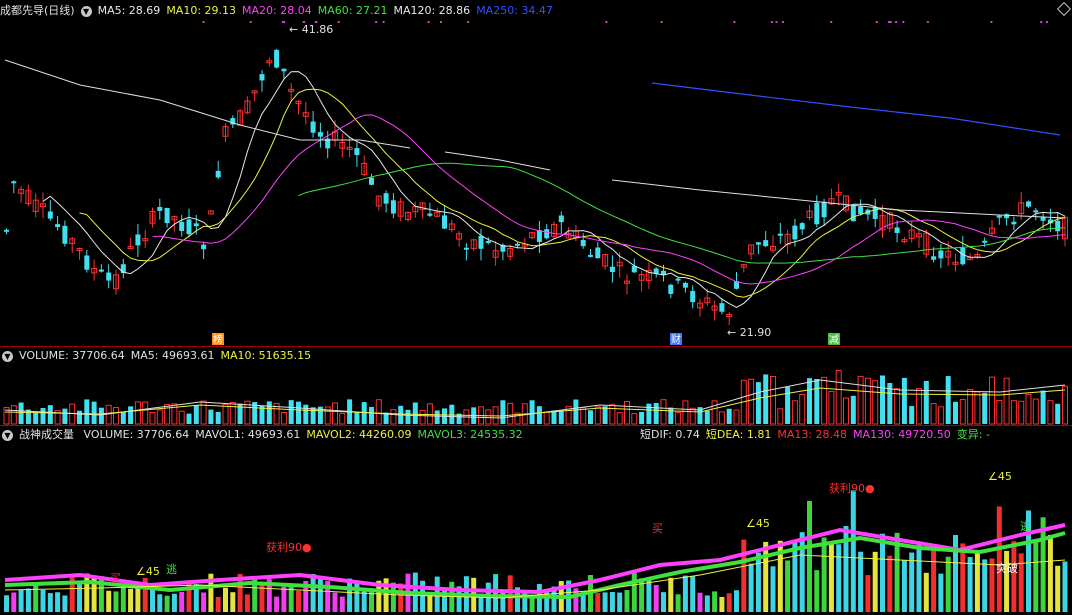 The image size is (1072, 615). I want to click on signal-annotation: 买, so click(115, 578).